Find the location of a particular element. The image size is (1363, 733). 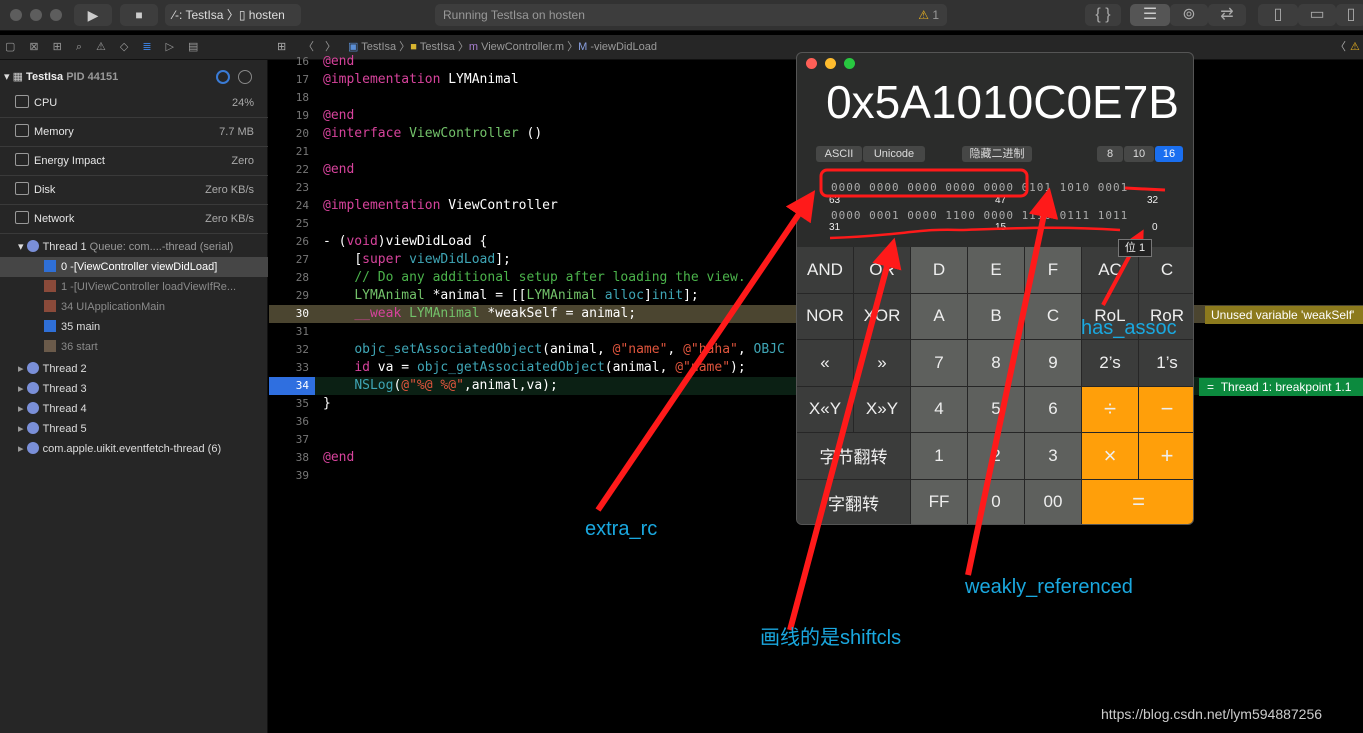

extra-rc-highlight-box is located at coordinates (924, 183).